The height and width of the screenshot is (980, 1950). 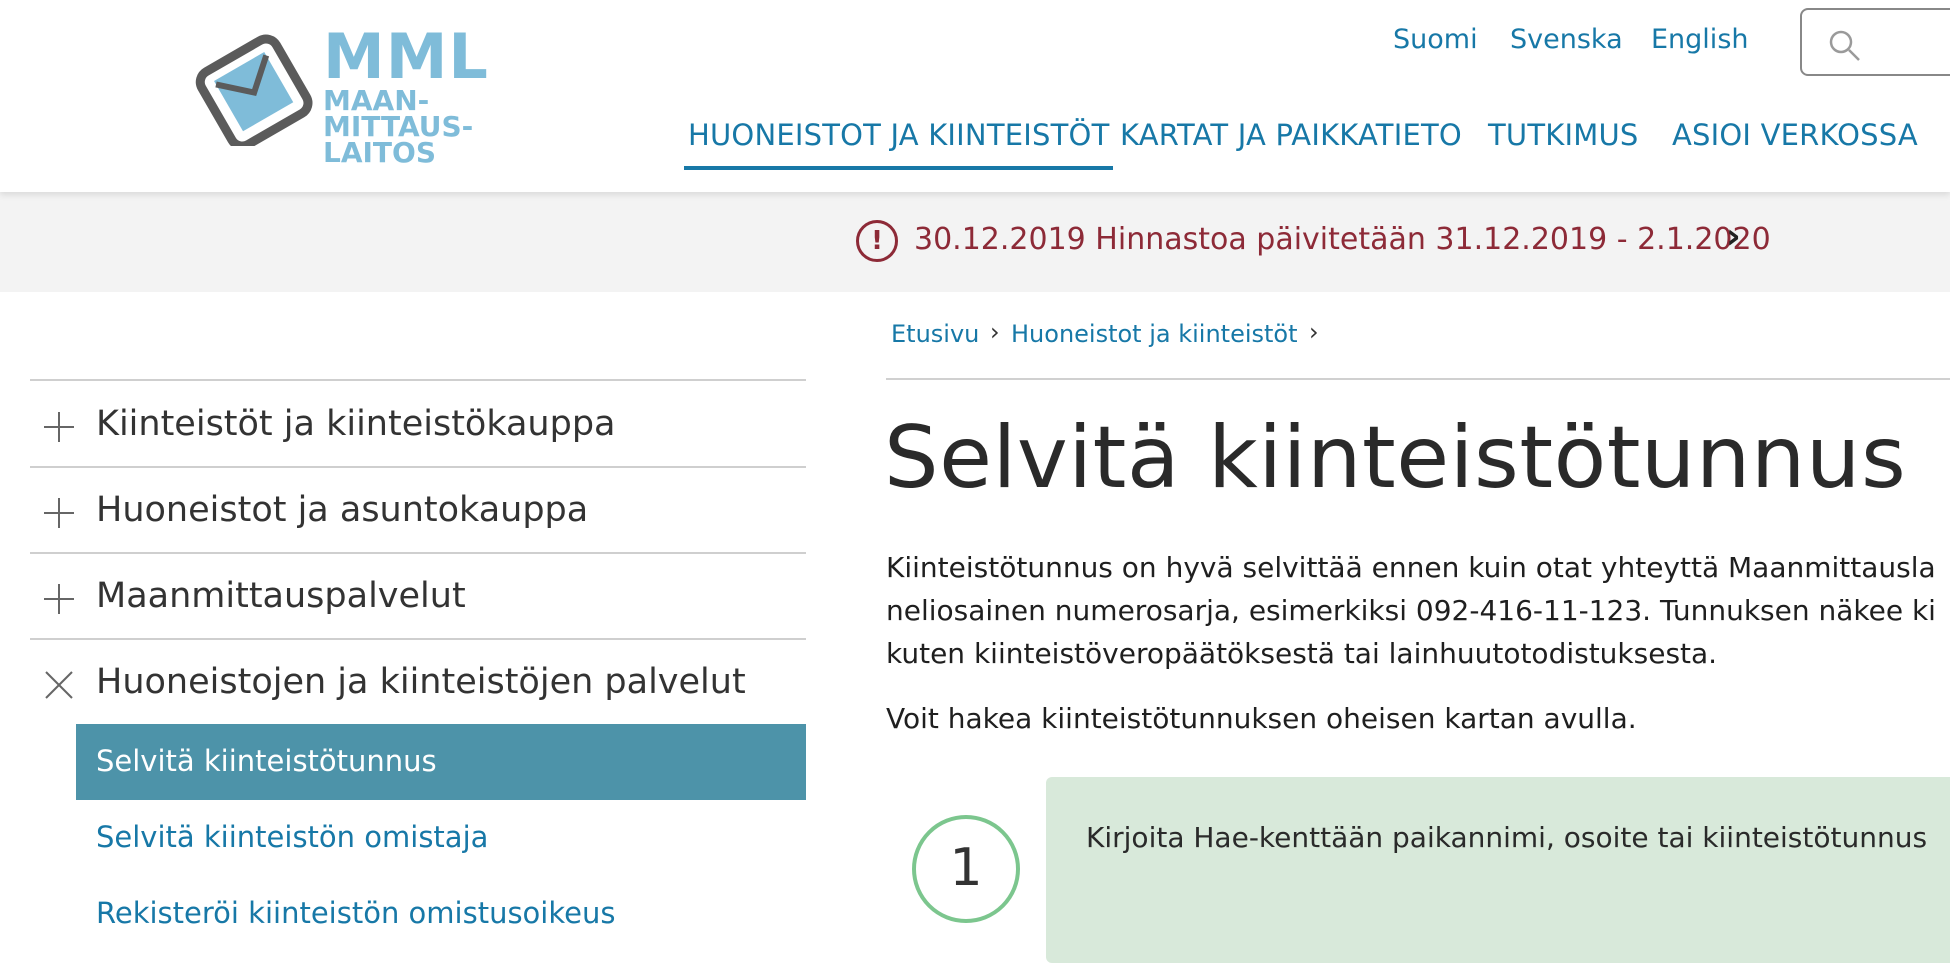 I want to click on sidebar-item-label: Huoneistojen ja kiinteistöjen palvelut, so click(x=421, y=682).